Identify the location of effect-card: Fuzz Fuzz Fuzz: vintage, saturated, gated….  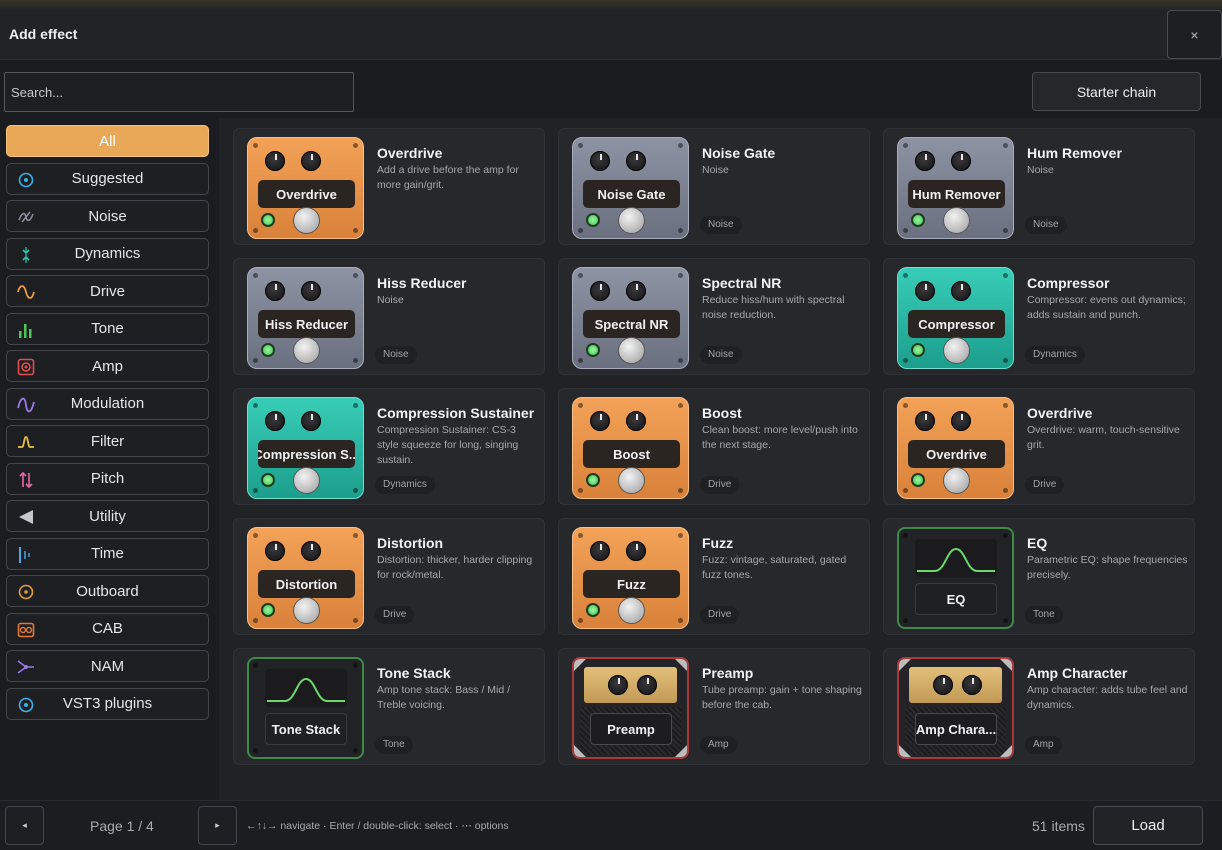
(714, 576).